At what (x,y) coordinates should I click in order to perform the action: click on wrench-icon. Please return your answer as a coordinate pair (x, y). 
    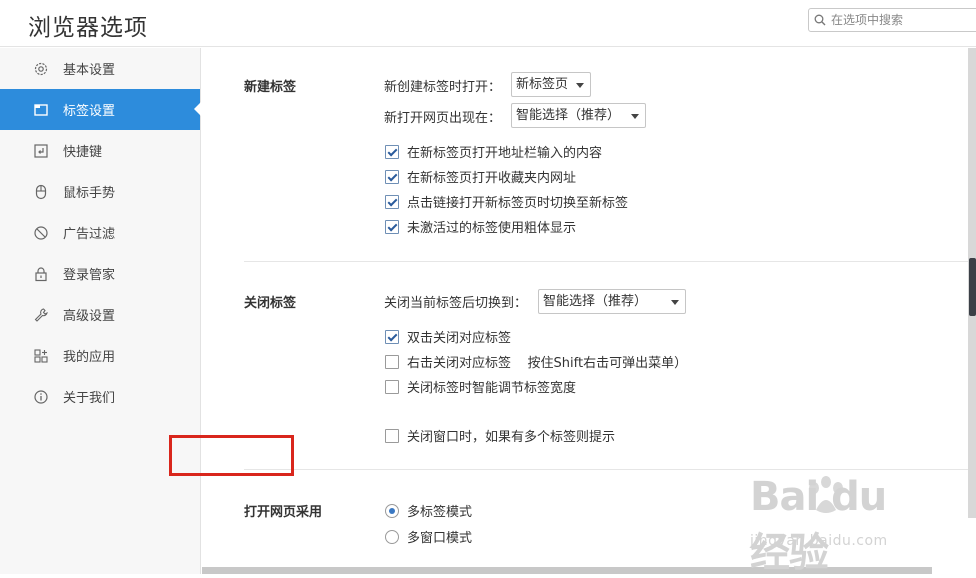
    Looking at the image, I should click on (41, 315).